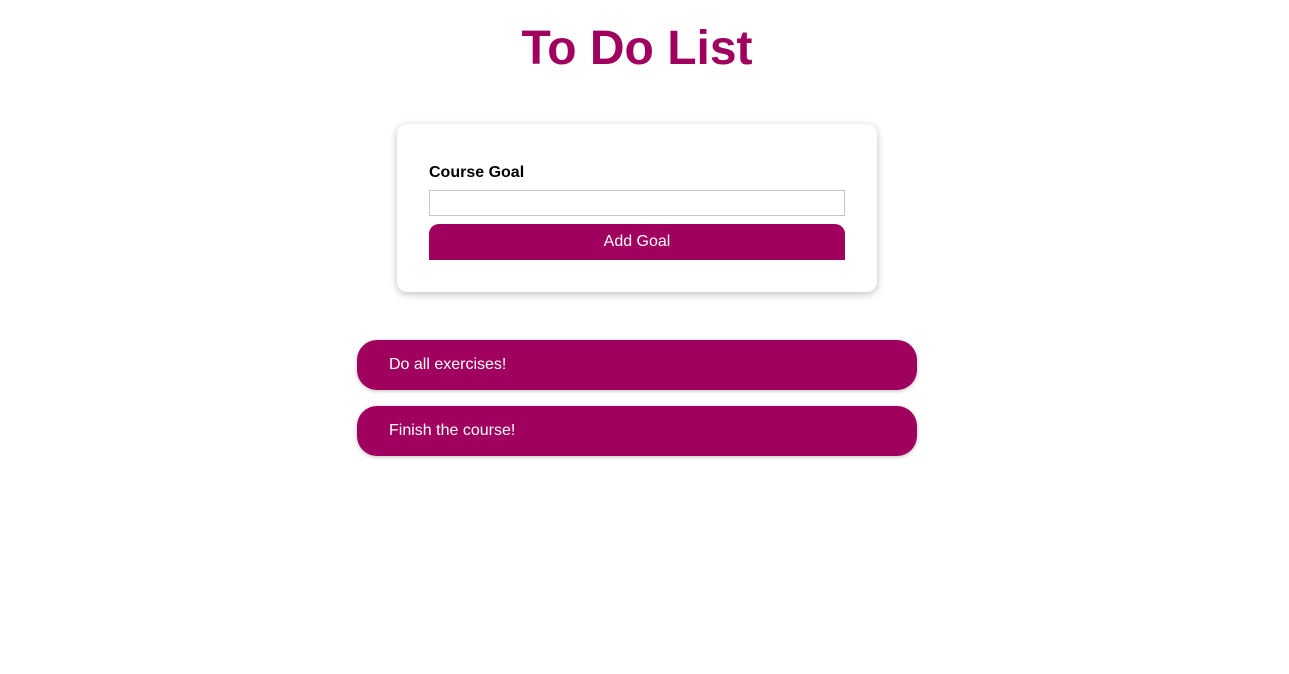 The height and width of the screenshot is (674, 1289). What do you see at coordinates (637, 431) in the screenshot?
I see `goal-item: Finish the course!` at bounding box center [637, 431].